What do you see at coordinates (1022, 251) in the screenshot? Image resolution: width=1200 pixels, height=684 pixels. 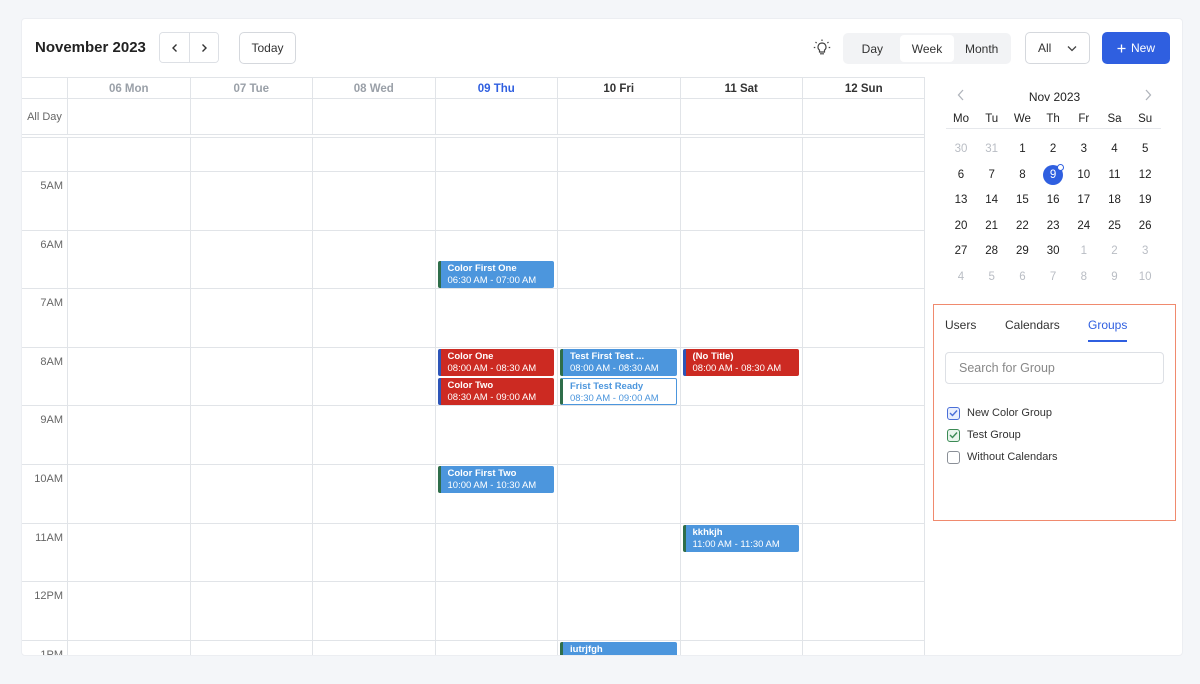 I see `mini-calendar-day: 29` at bounding box center [1022, 251].